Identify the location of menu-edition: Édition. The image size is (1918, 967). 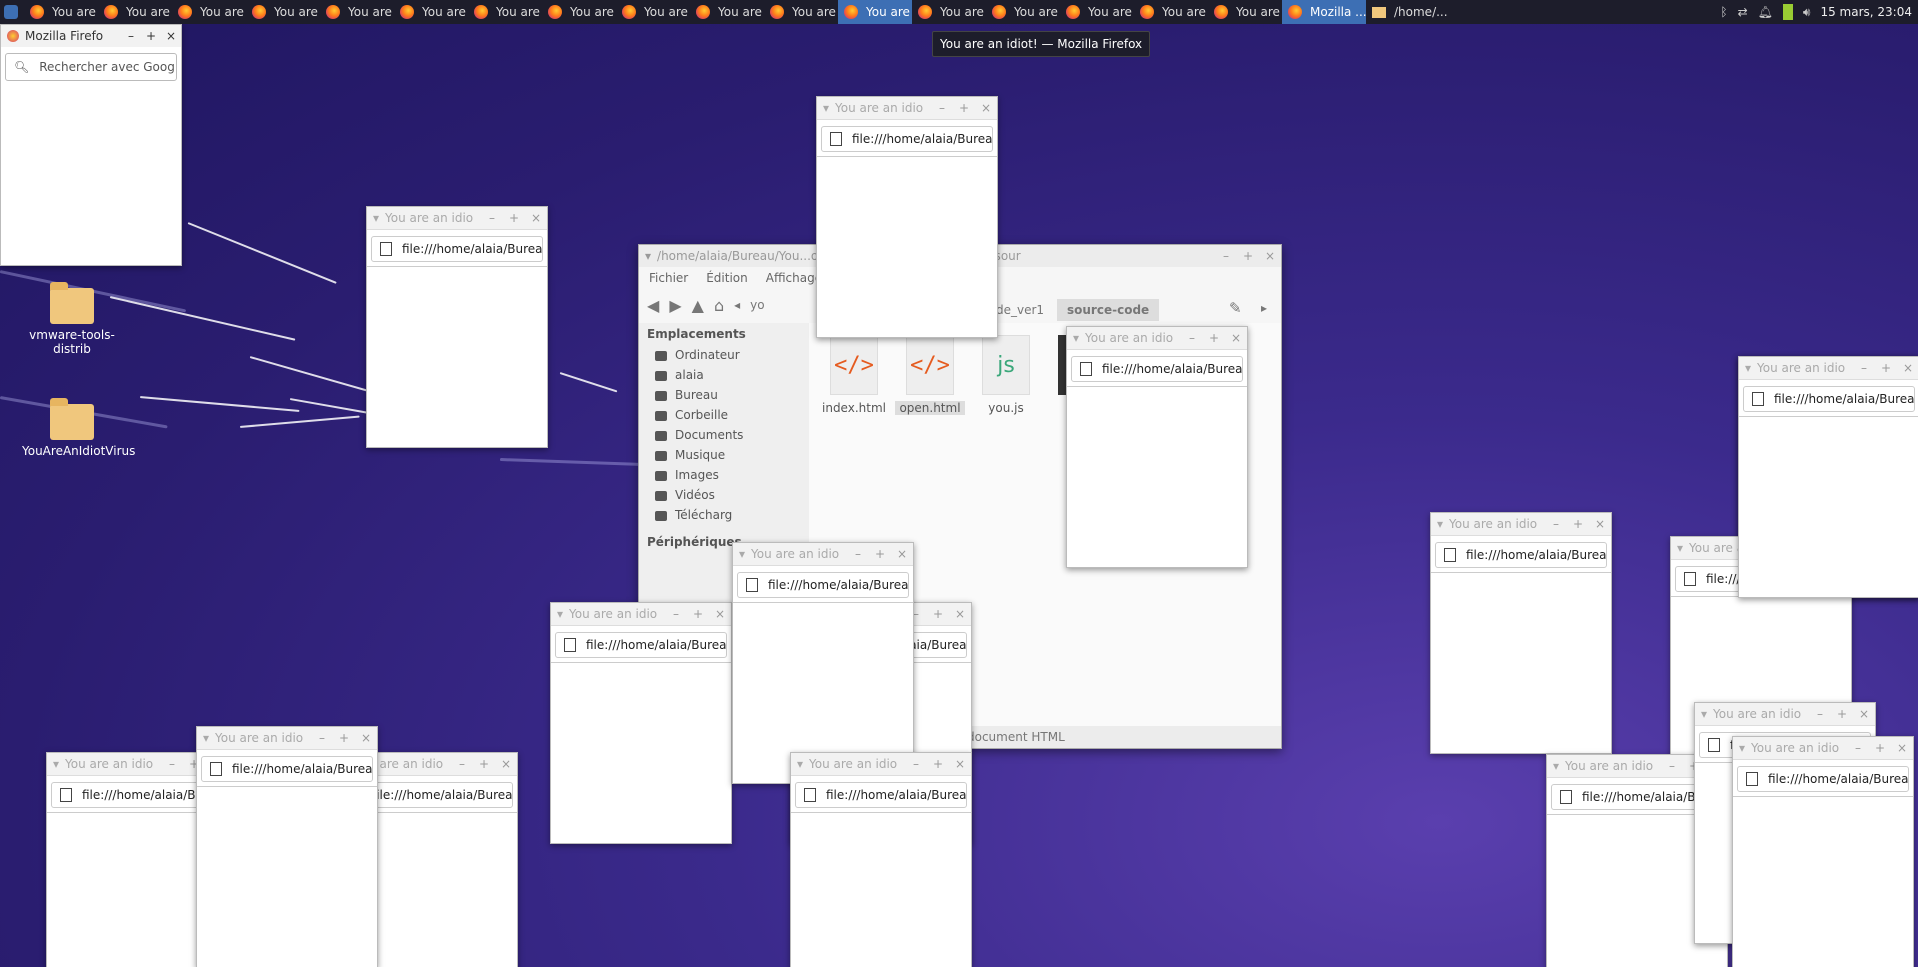
(727, 278).